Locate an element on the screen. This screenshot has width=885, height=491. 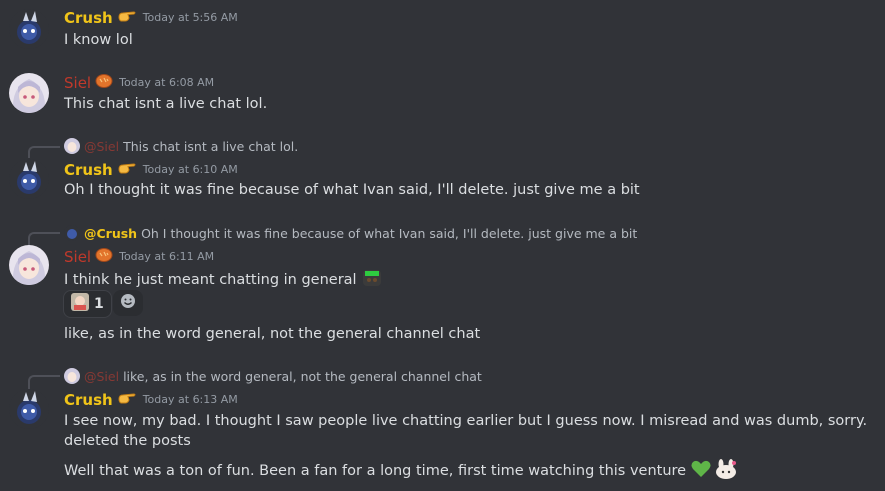
reaction-chip: 1 is located at coordinates (87, 304).